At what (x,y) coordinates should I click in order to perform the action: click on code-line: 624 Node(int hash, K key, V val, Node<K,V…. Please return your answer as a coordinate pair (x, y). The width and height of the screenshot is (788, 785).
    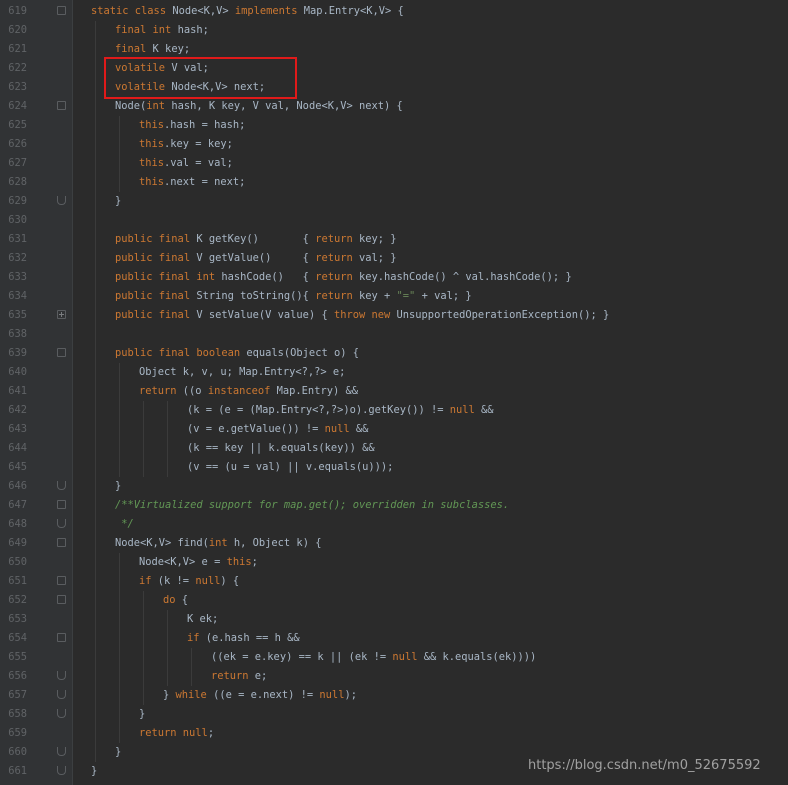
    Looking at the image, I should click on (394, 106).